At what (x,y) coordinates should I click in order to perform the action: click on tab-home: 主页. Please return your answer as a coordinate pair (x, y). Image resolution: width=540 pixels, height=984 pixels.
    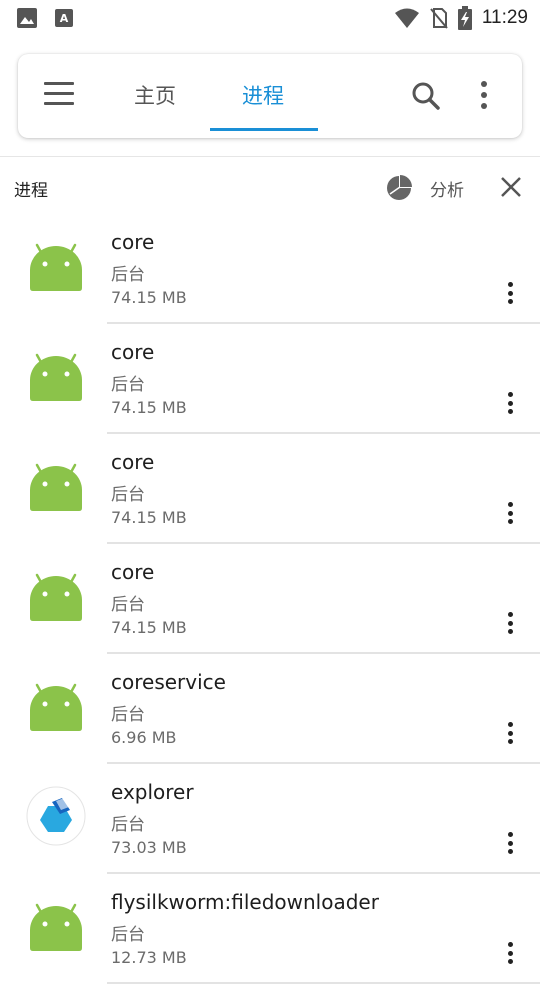
    Looking at the image, I should click on (155, 95).